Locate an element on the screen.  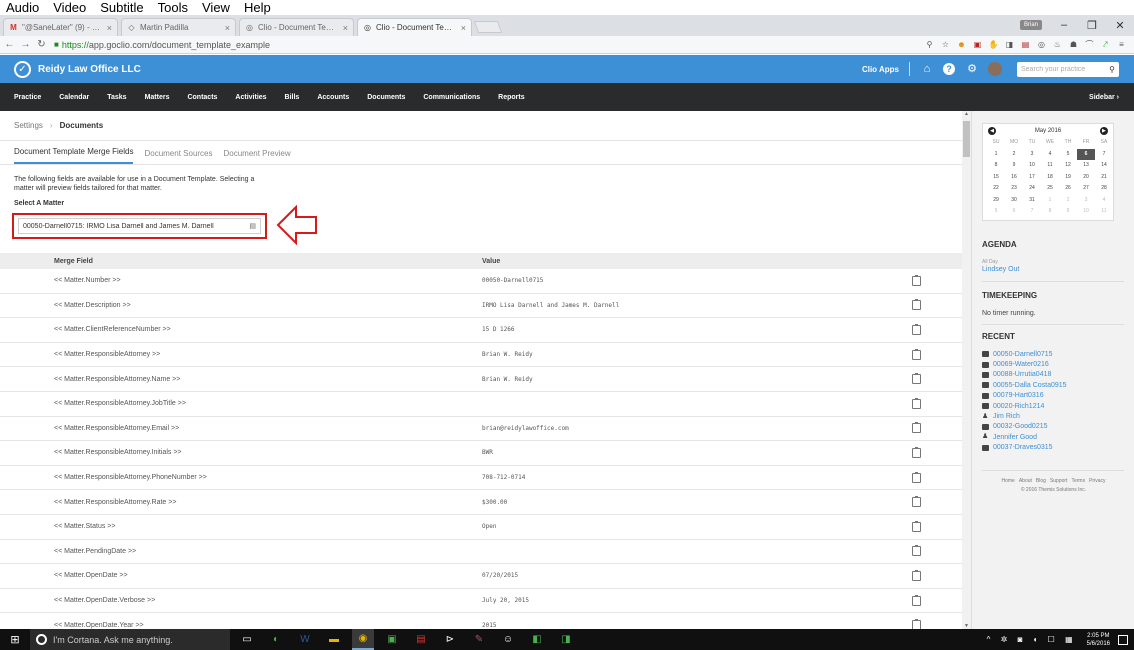
cortana-search: I'm Cortana. Ask me anything. is located at coordinates (130, 639).